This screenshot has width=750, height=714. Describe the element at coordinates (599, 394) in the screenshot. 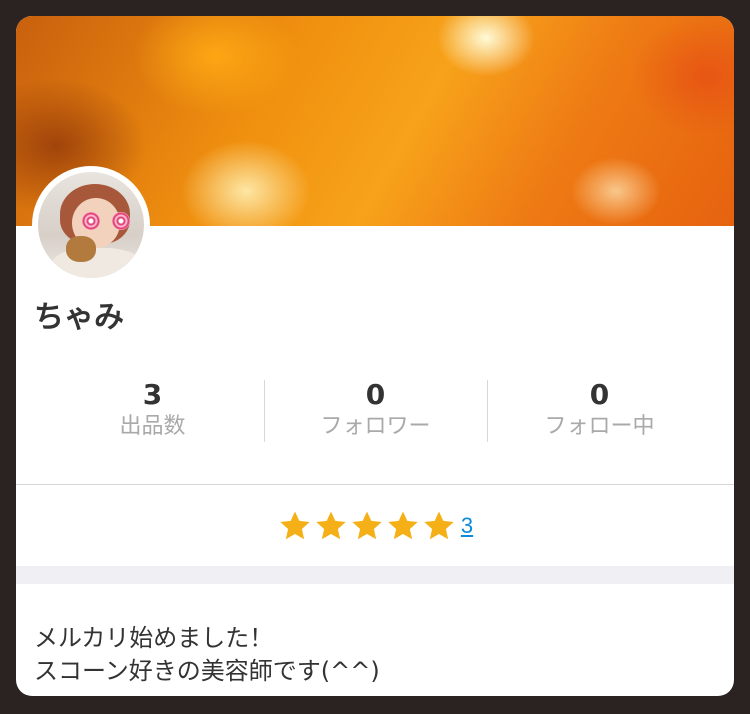

I see `stat-following-value: 0` at that location.